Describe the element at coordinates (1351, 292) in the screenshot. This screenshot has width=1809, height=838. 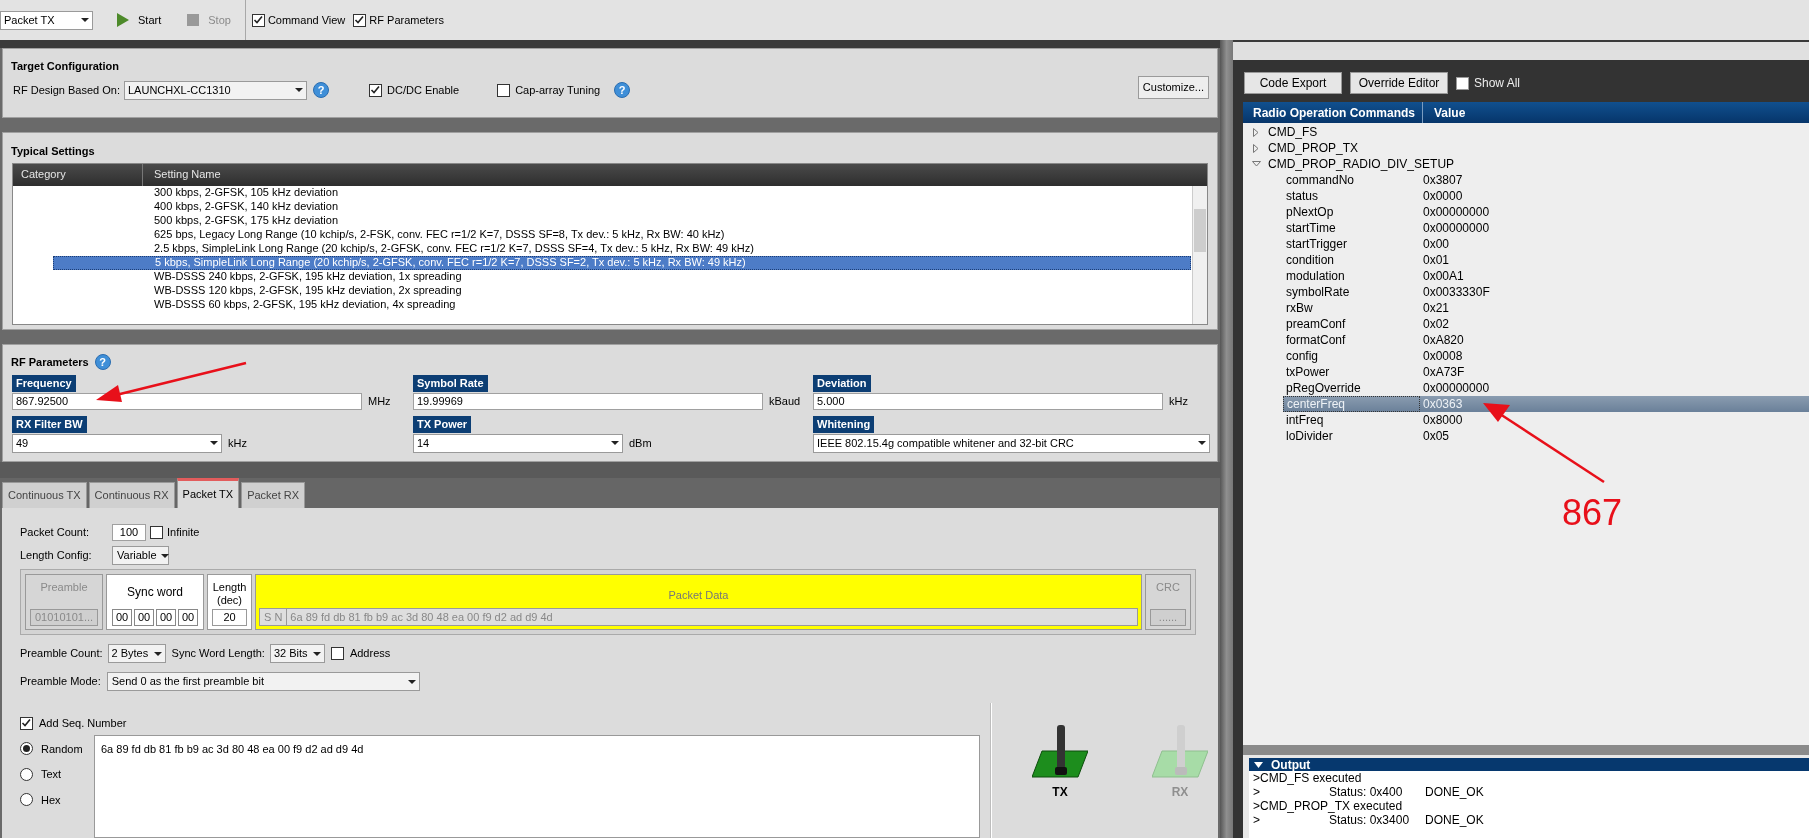
I see `tree-item: symbolRate` at that location.